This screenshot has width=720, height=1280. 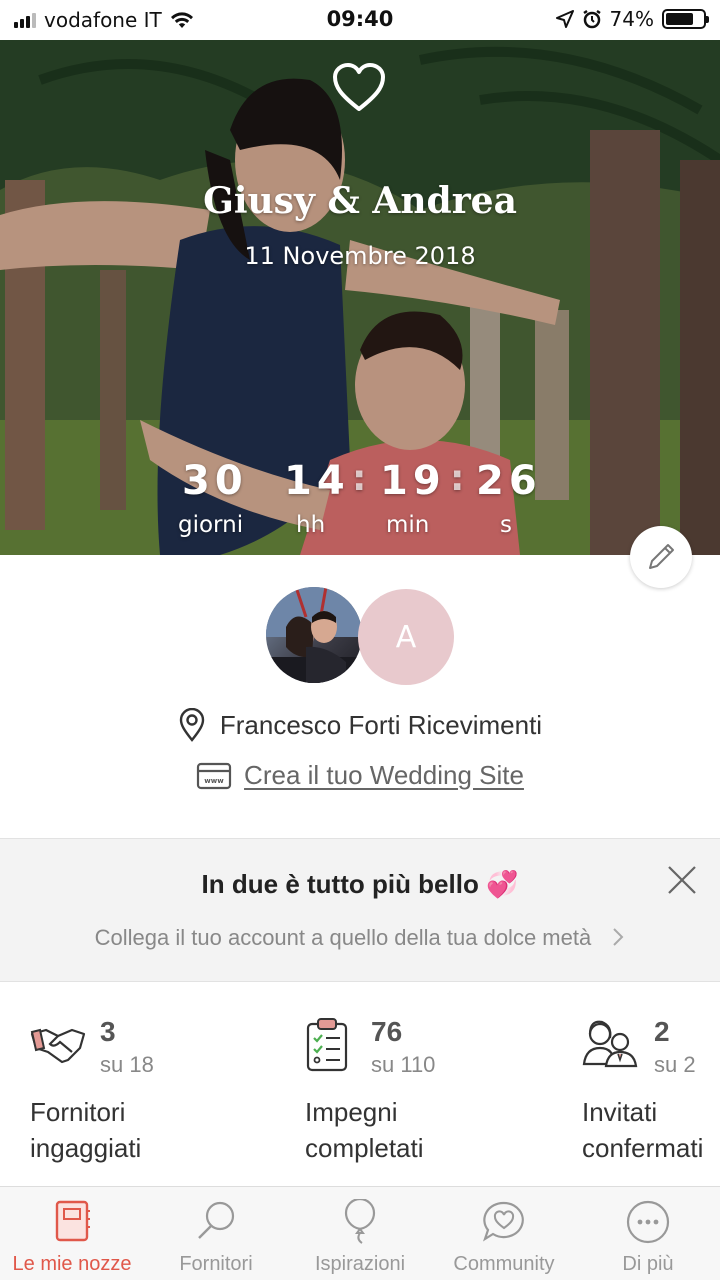 What do you see at coordinates (384, 775) in the screenshot?
I see `wedding-site-link: Crea il tuo Wedding Site` at bounding box center [384, 775].